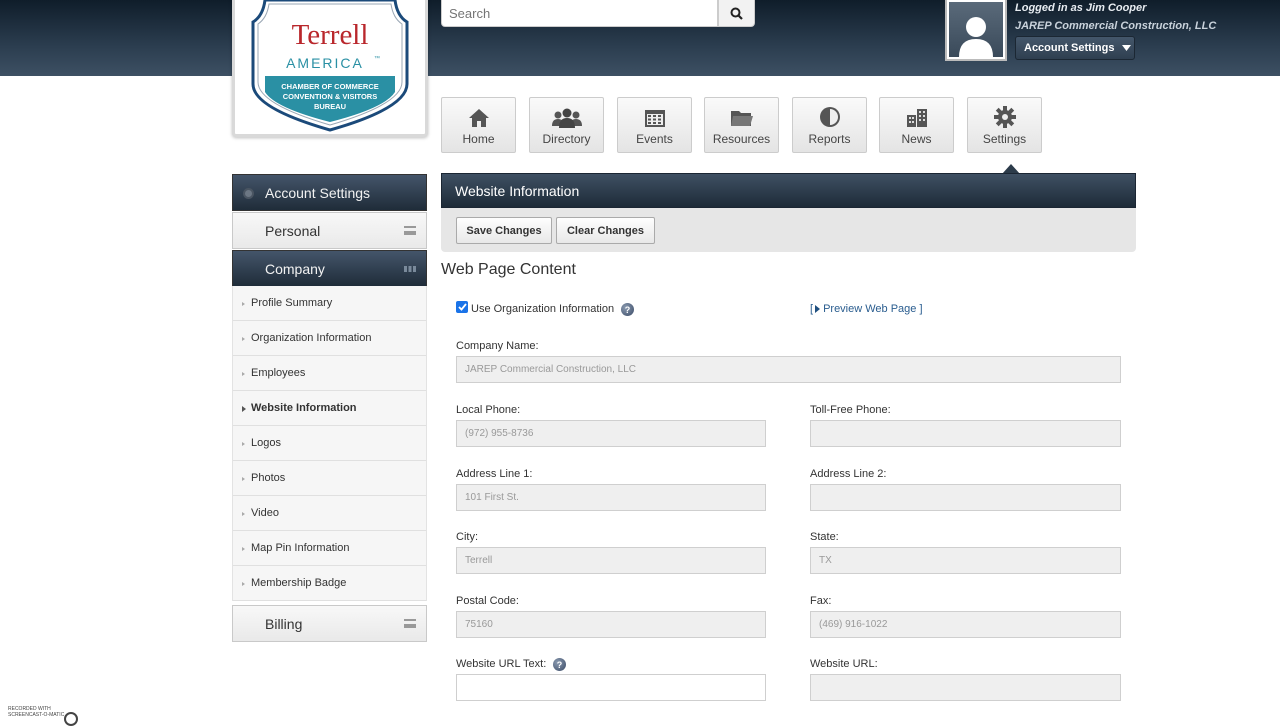 Image resolution: width=1280 pixels, height=726 pixels. I want to click on sidebar-item-logos: Logos, so click(329, 443).